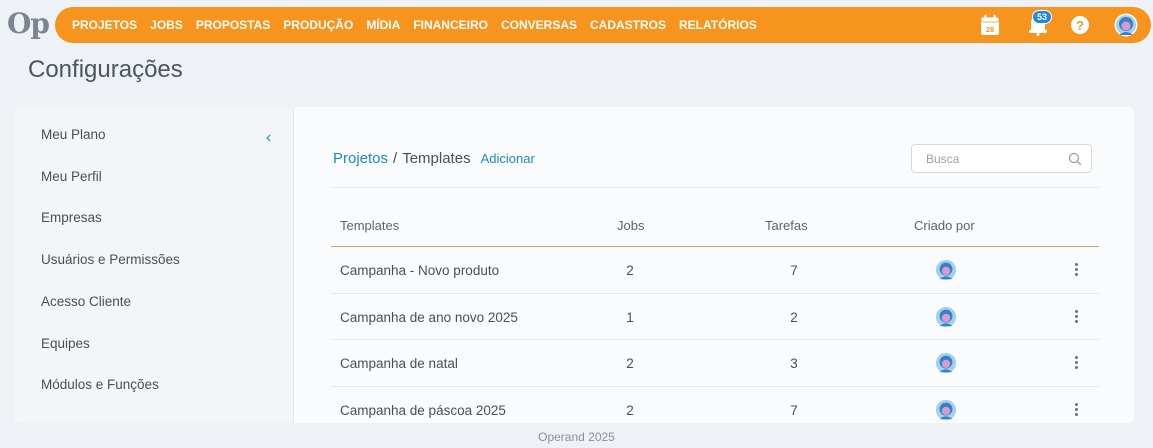 This screenshot has height=448, width=1153. I want to click on table-row: Campanha de ano novo 2025 1 2, so click(715, 317).